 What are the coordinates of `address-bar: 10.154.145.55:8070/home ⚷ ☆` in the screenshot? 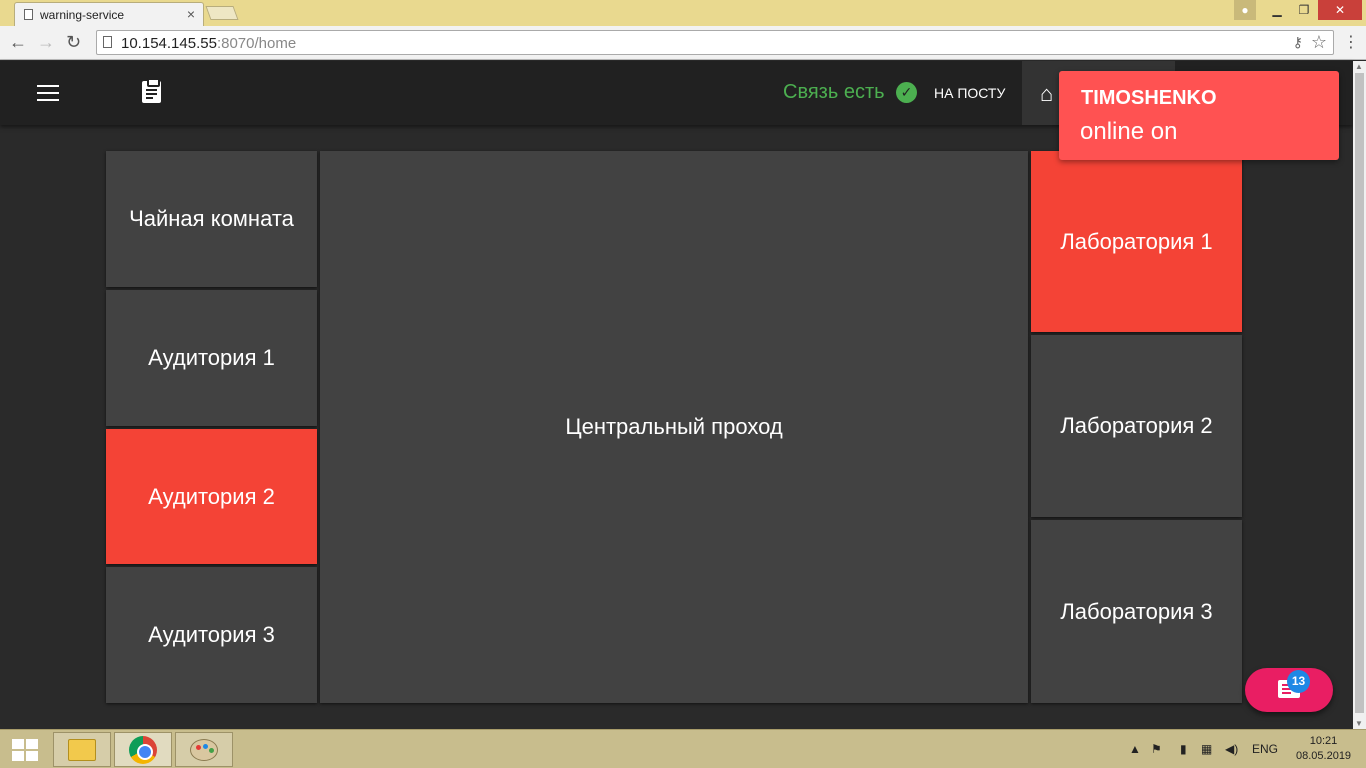 It's located at (715, 42).